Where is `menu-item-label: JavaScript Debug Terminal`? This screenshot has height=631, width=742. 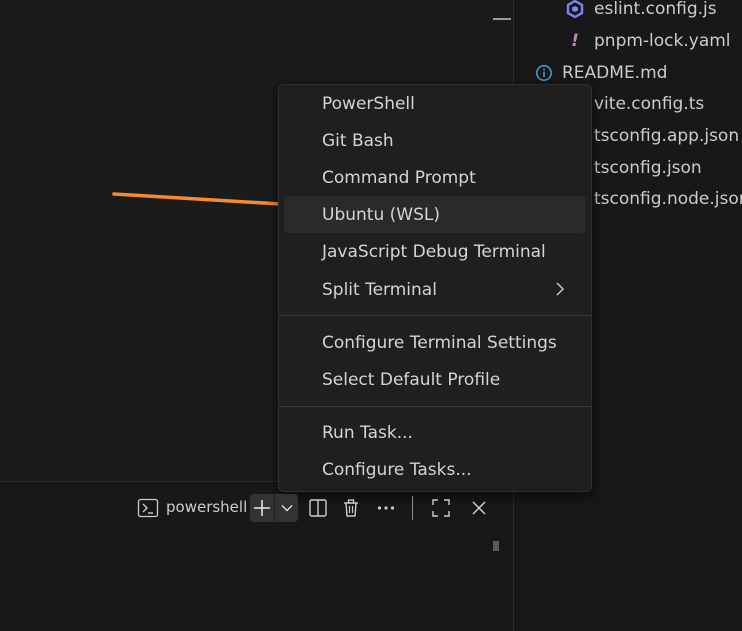 menu-item-label: JavaScript Debug Terminal is located at coordinates (434, 251).